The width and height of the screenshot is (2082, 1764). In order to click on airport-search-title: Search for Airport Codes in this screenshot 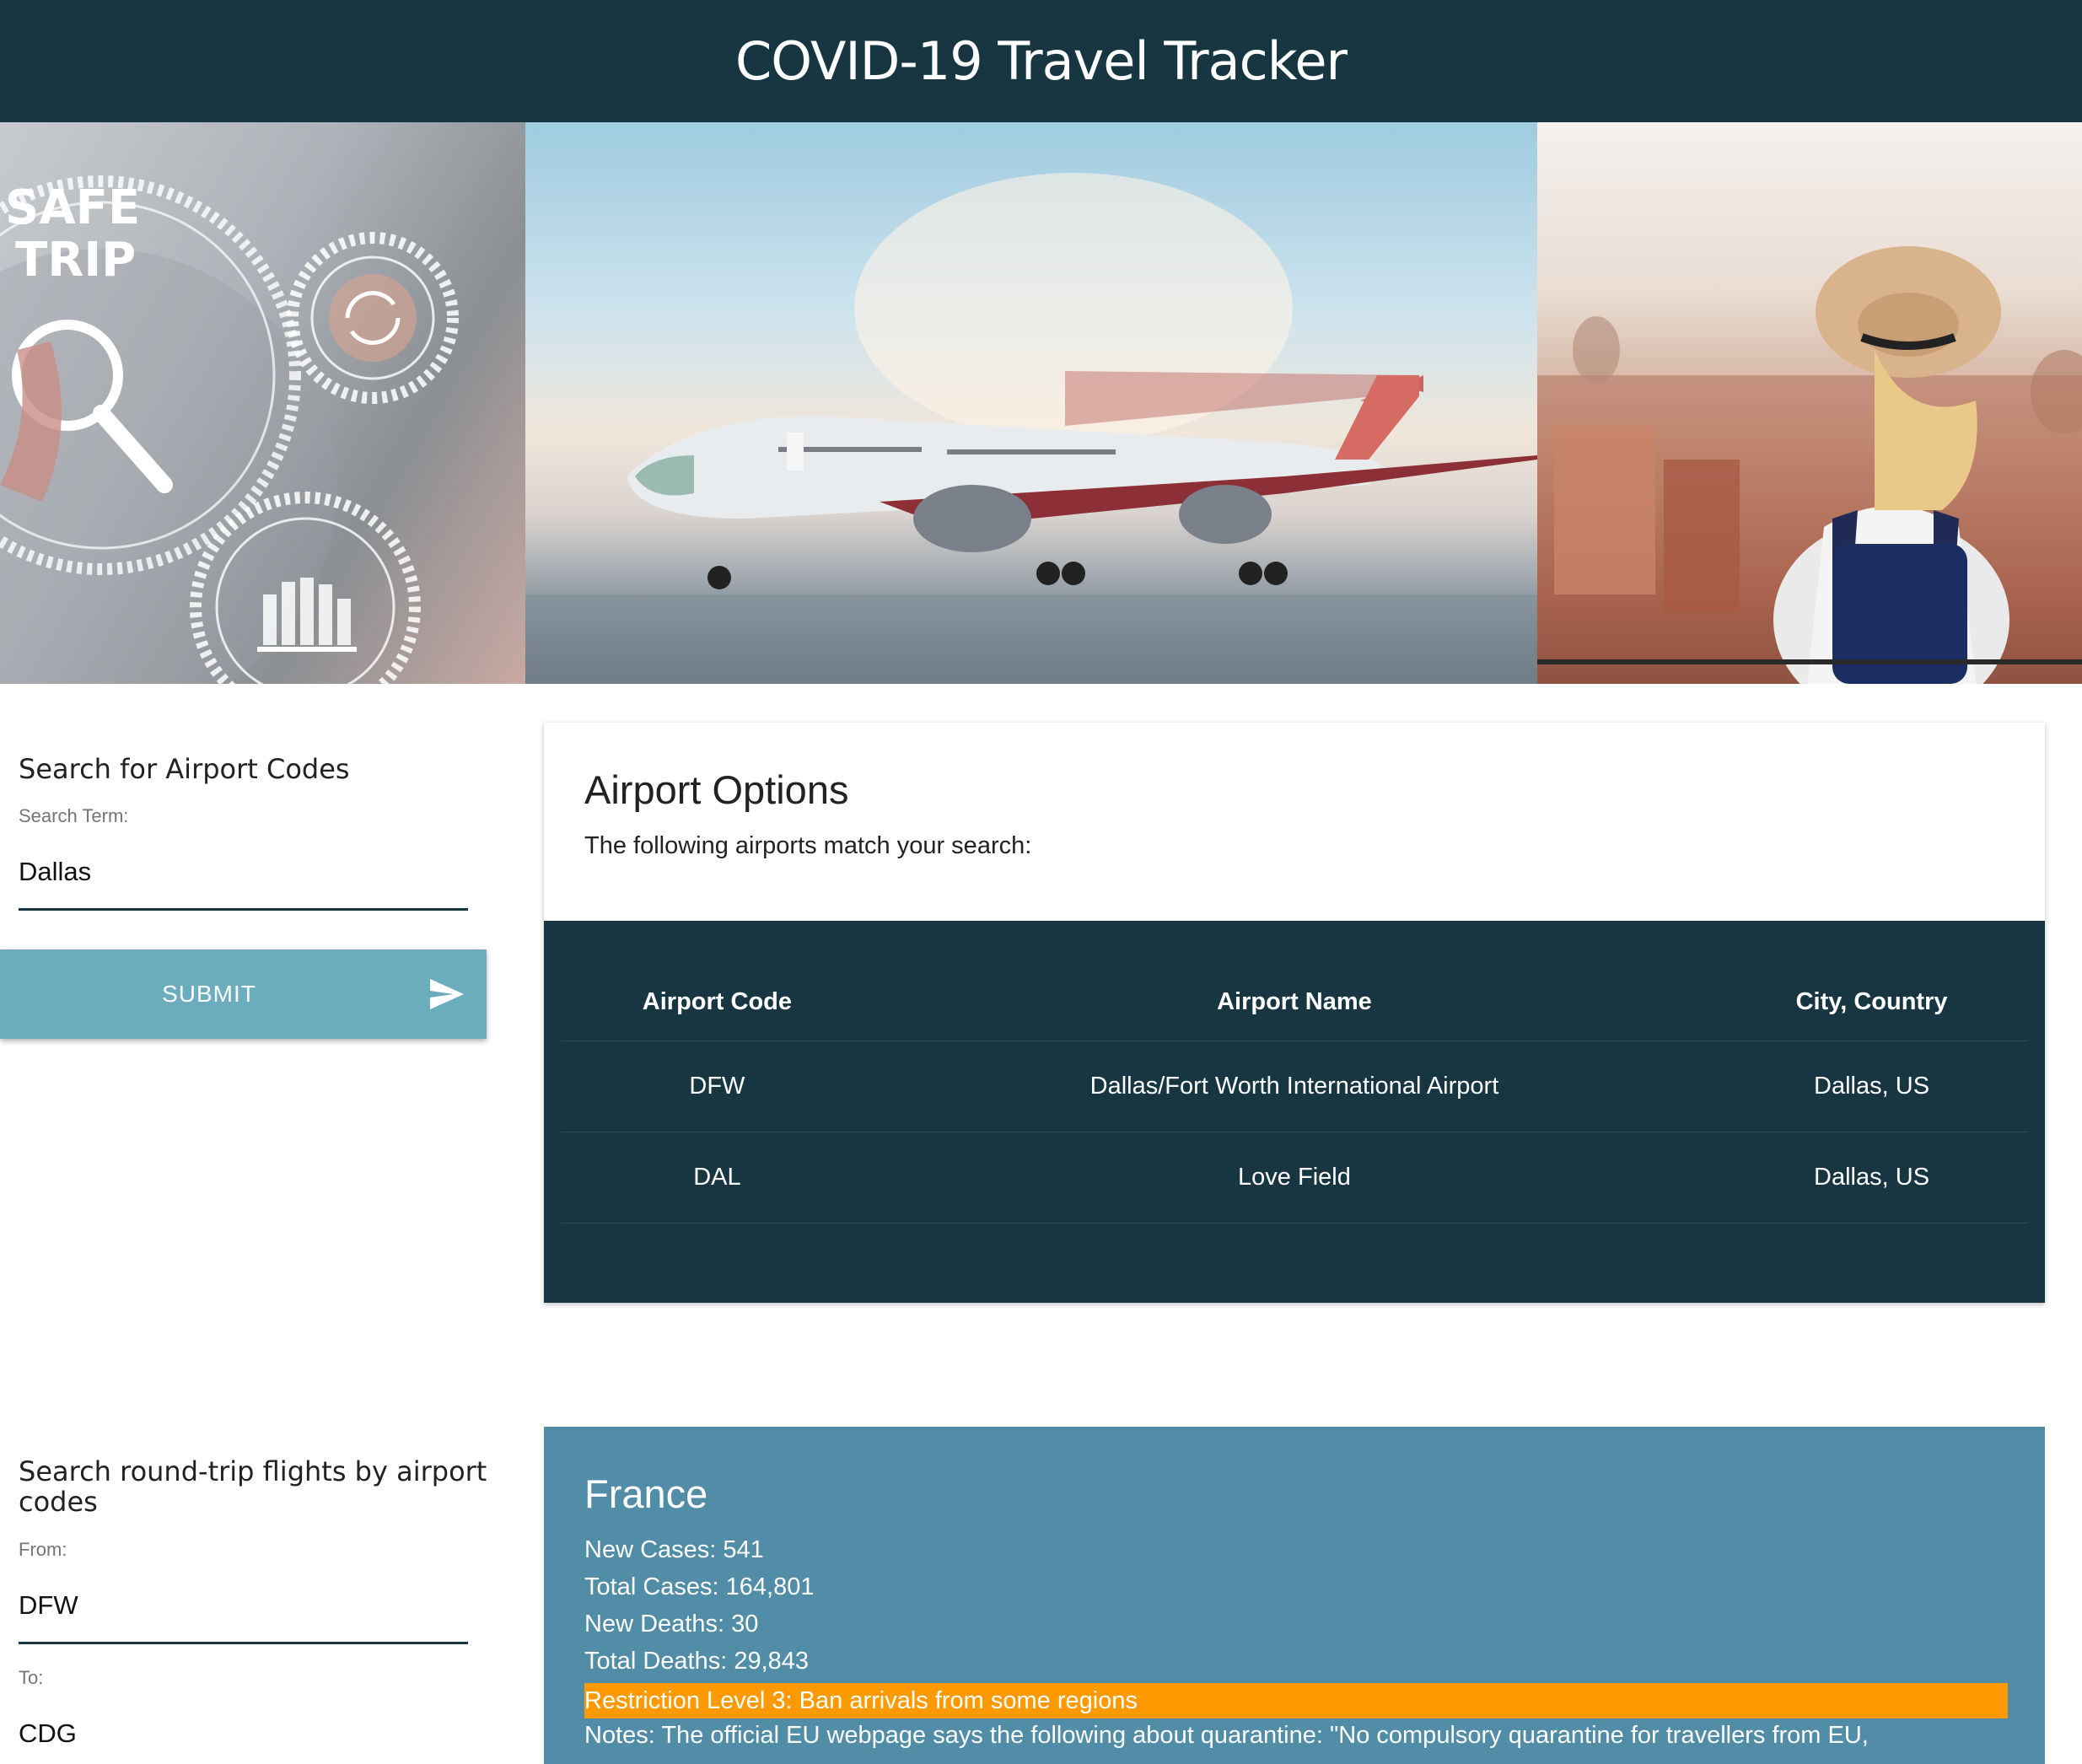, I will do `click(184, 769)`.